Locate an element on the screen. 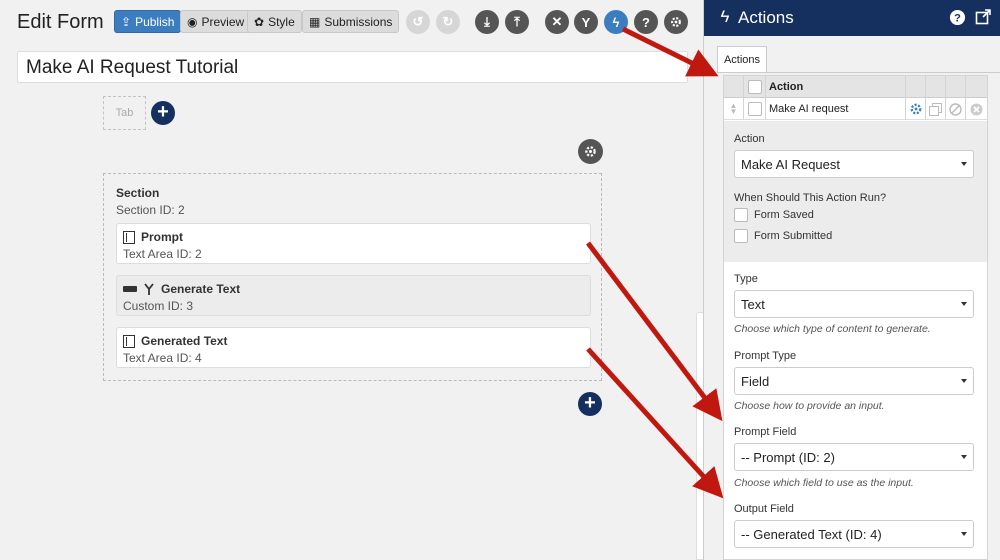  tools-button: ✕ is located at coordinates (557, 22).